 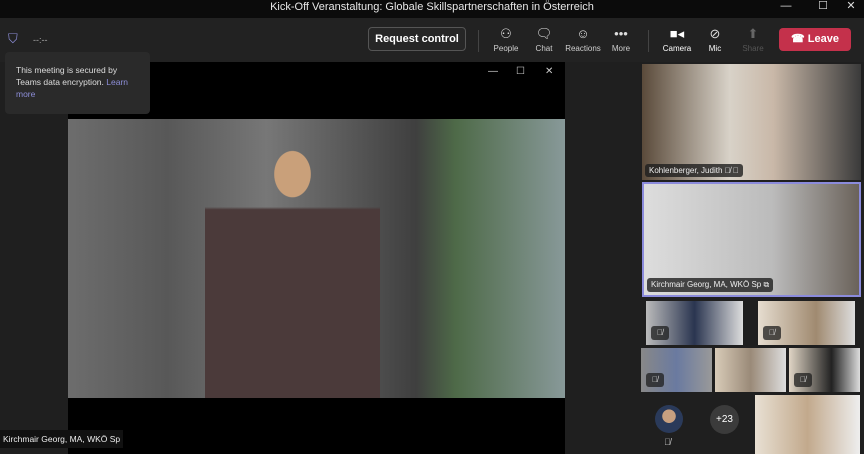 What do you see at coordinates (823, 39) in the screenshot?
I see `leave-label: Leave` at bounding box center [823, 39].